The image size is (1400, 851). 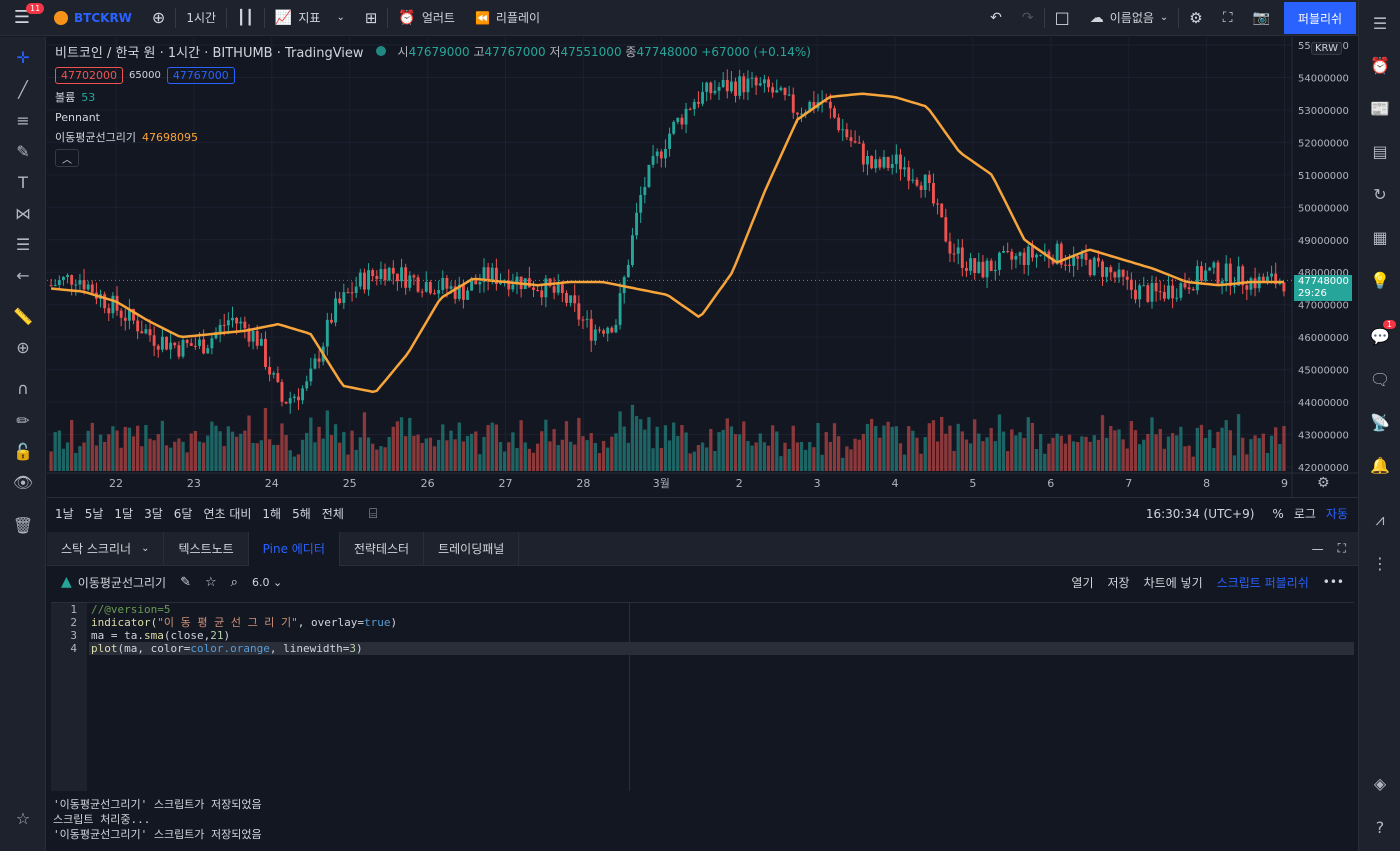 What do you see at coordinates (67, 158) in the screenshot?
I see `collapse-legend-button: ︿` at bounding box center [67, 158].